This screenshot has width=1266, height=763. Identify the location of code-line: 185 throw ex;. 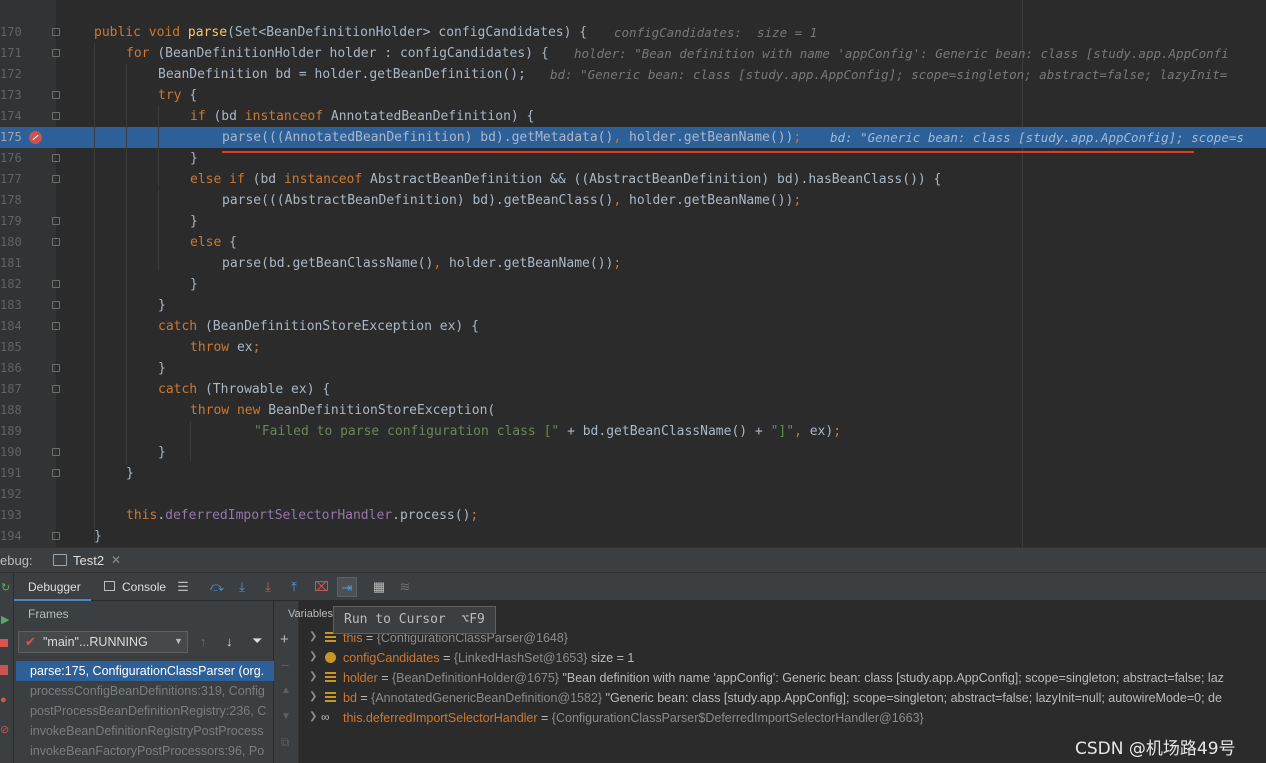
(633, 347).